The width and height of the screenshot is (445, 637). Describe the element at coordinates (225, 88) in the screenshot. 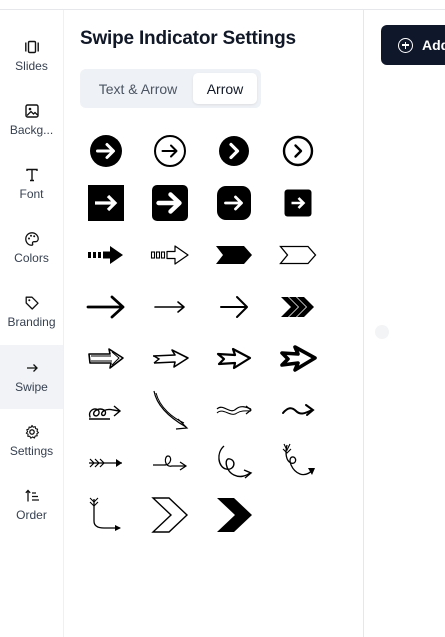

I see `tab-arrow: Arrow` at that location.